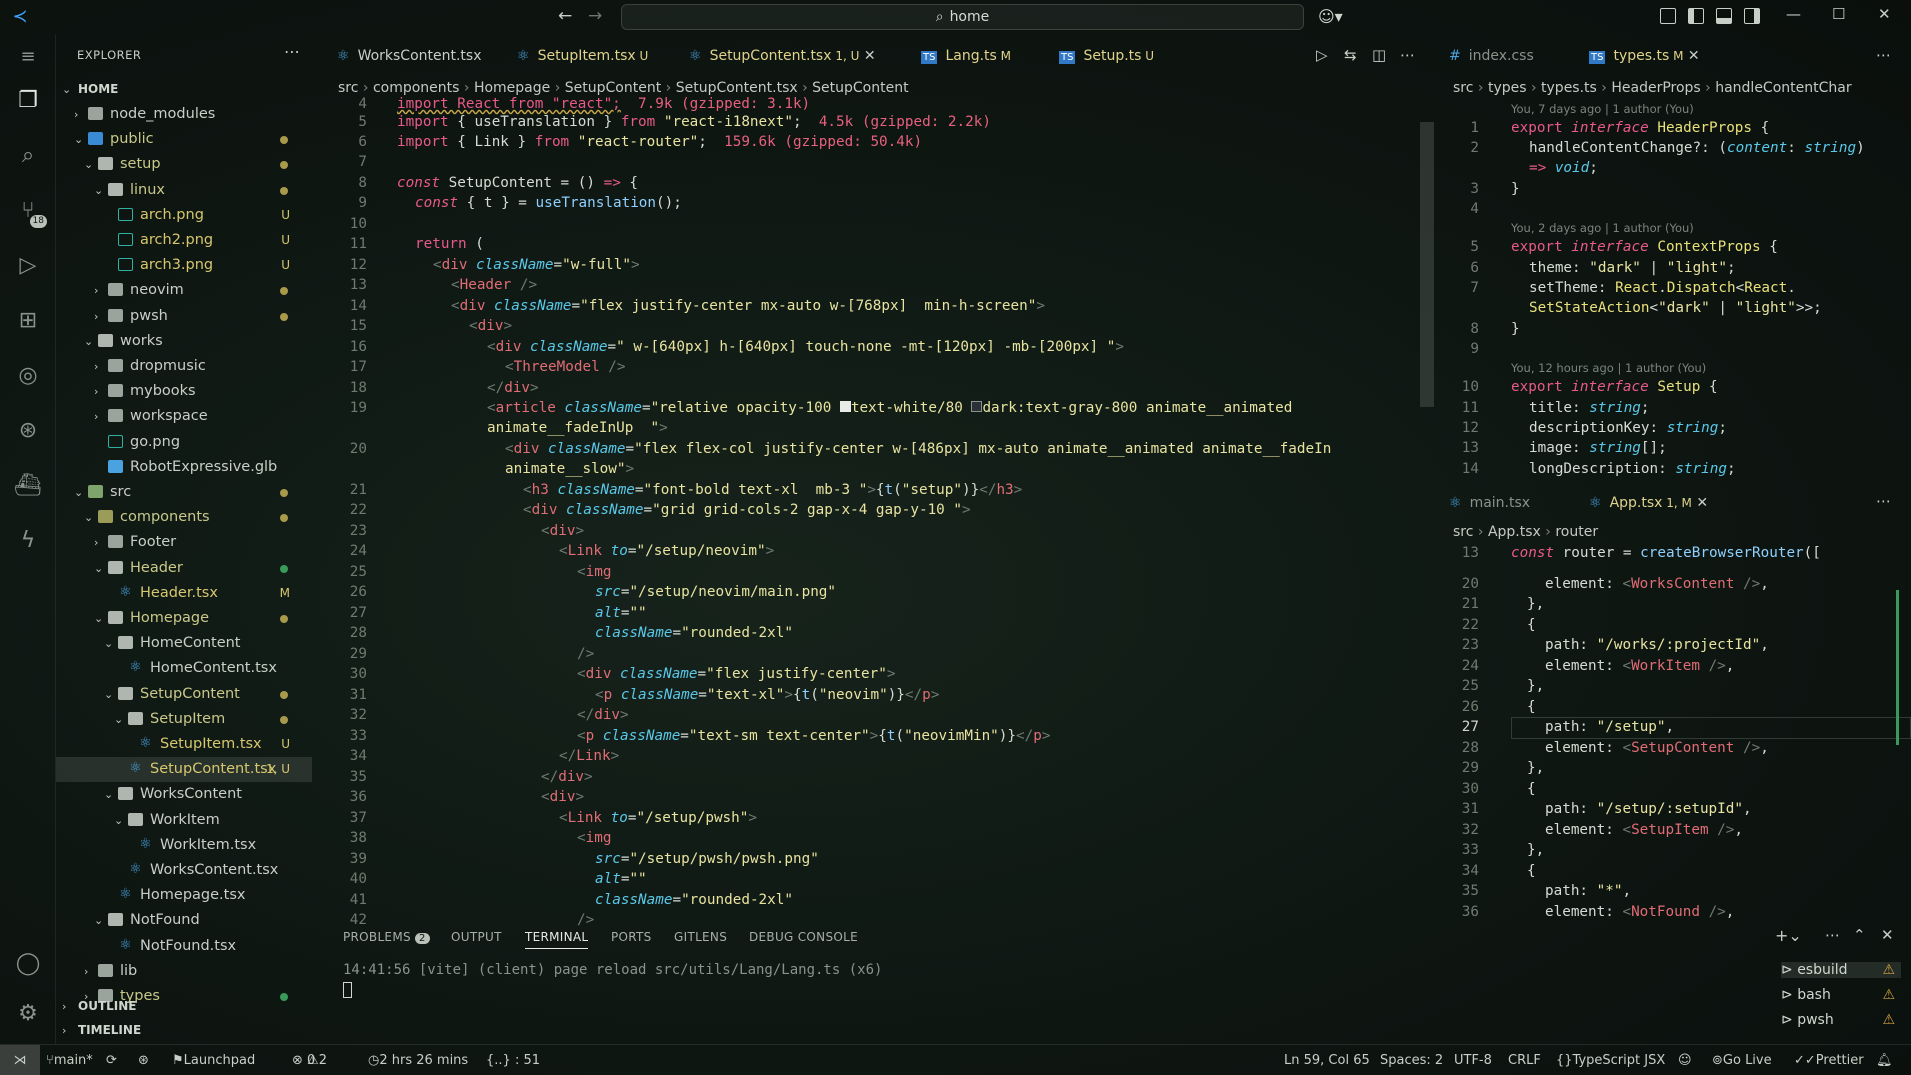 Image resolution: width=1911 pixels, height=1075 pixels. What do you see at coordinates (28, 266) in the screenshot?
I see `run-debug-icon: ▷` at bounding box center [28, 266].